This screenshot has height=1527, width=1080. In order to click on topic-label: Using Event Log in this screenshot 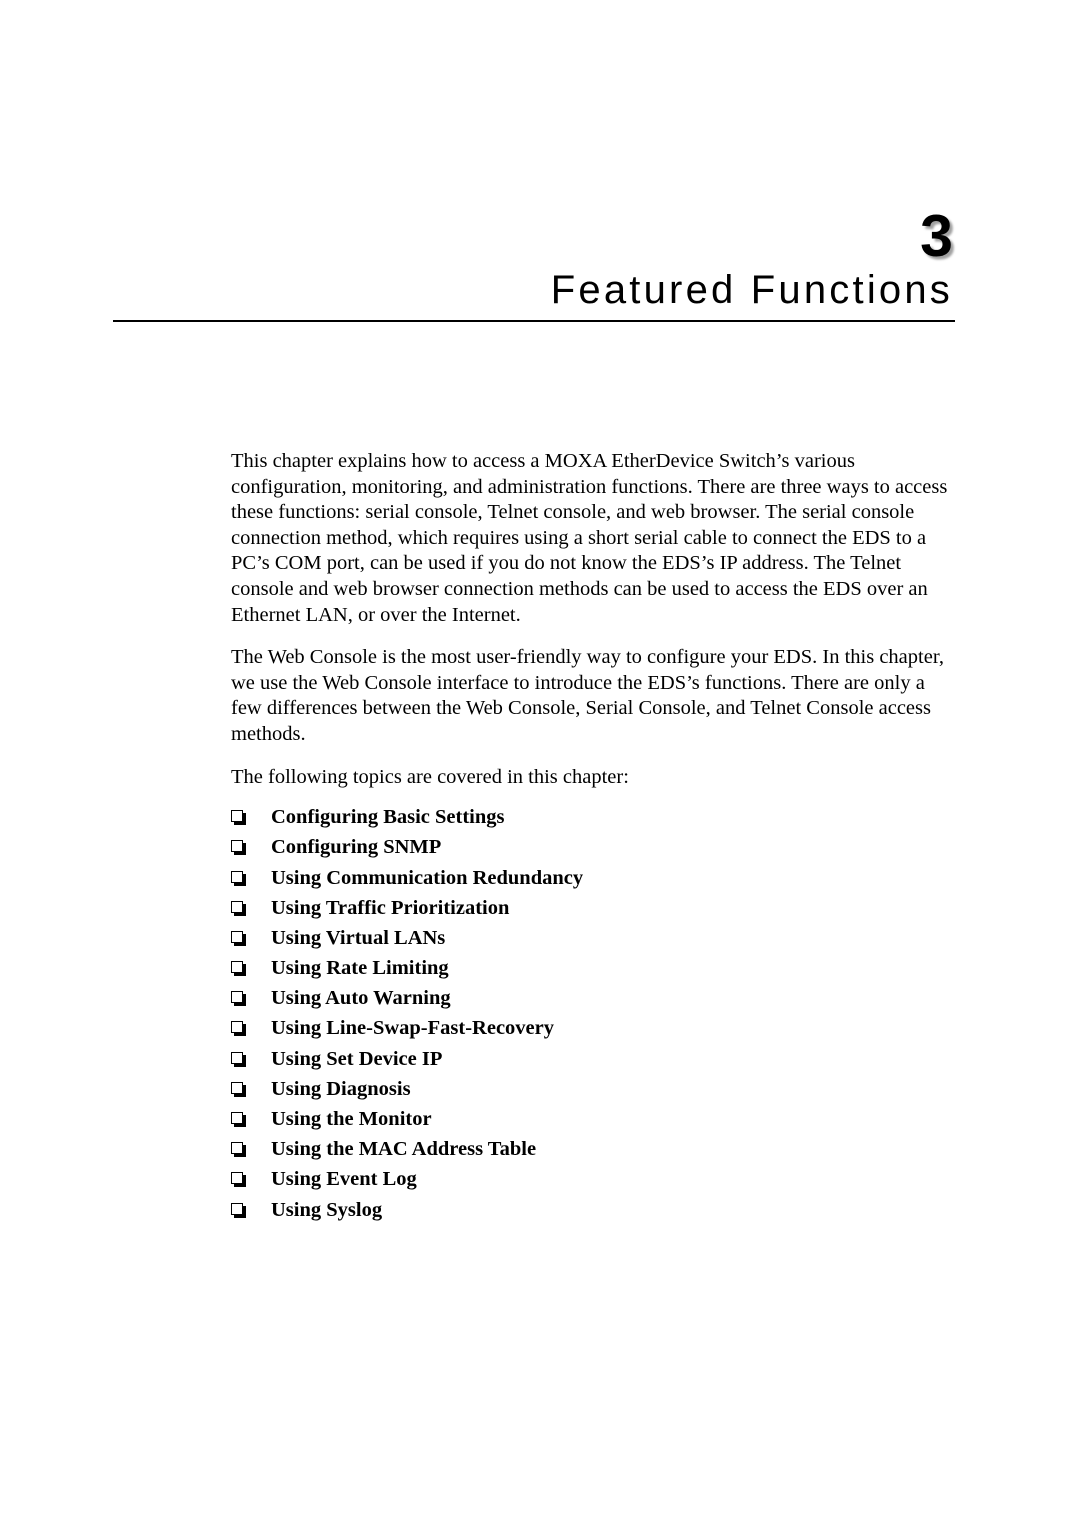, I will do `click(344, 1179)`.